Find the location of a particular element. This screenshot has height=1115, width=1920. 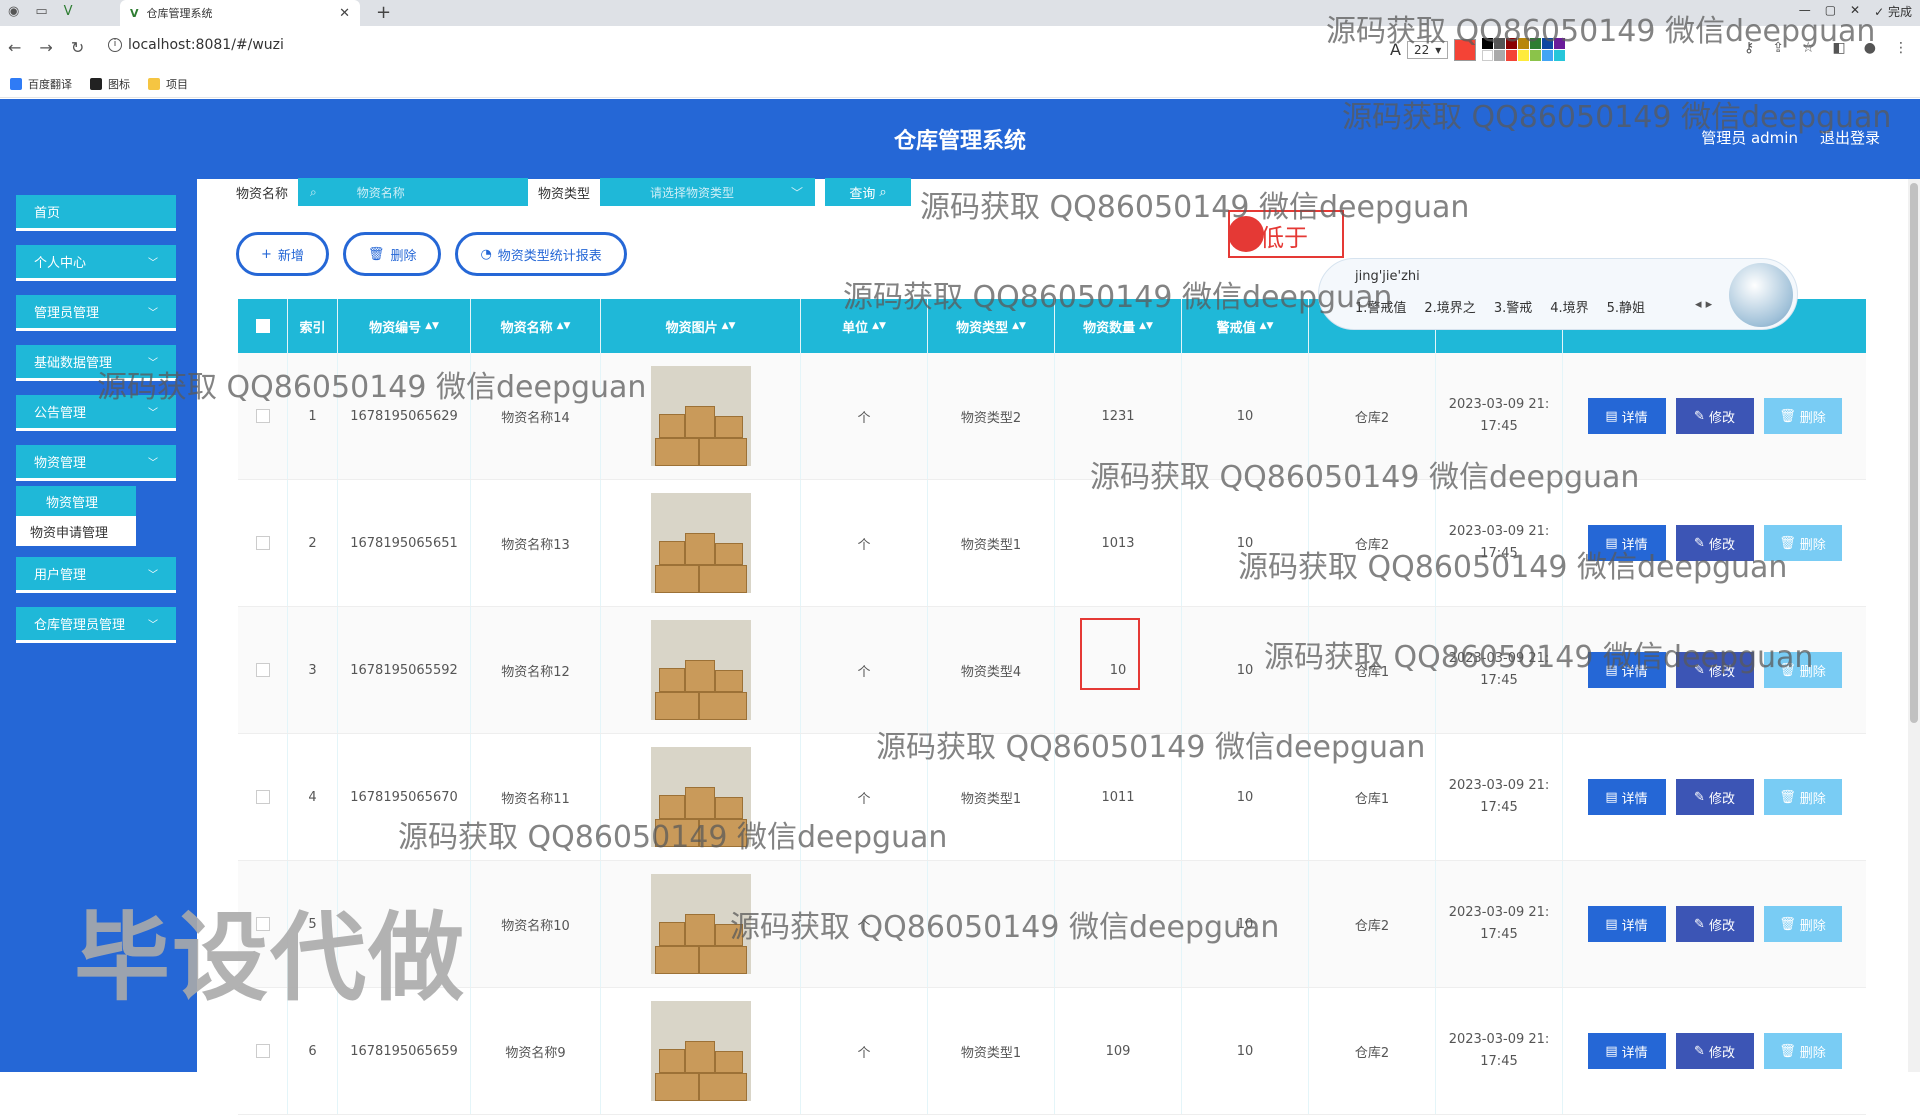

checkbox is located at coordinates (262, 326).